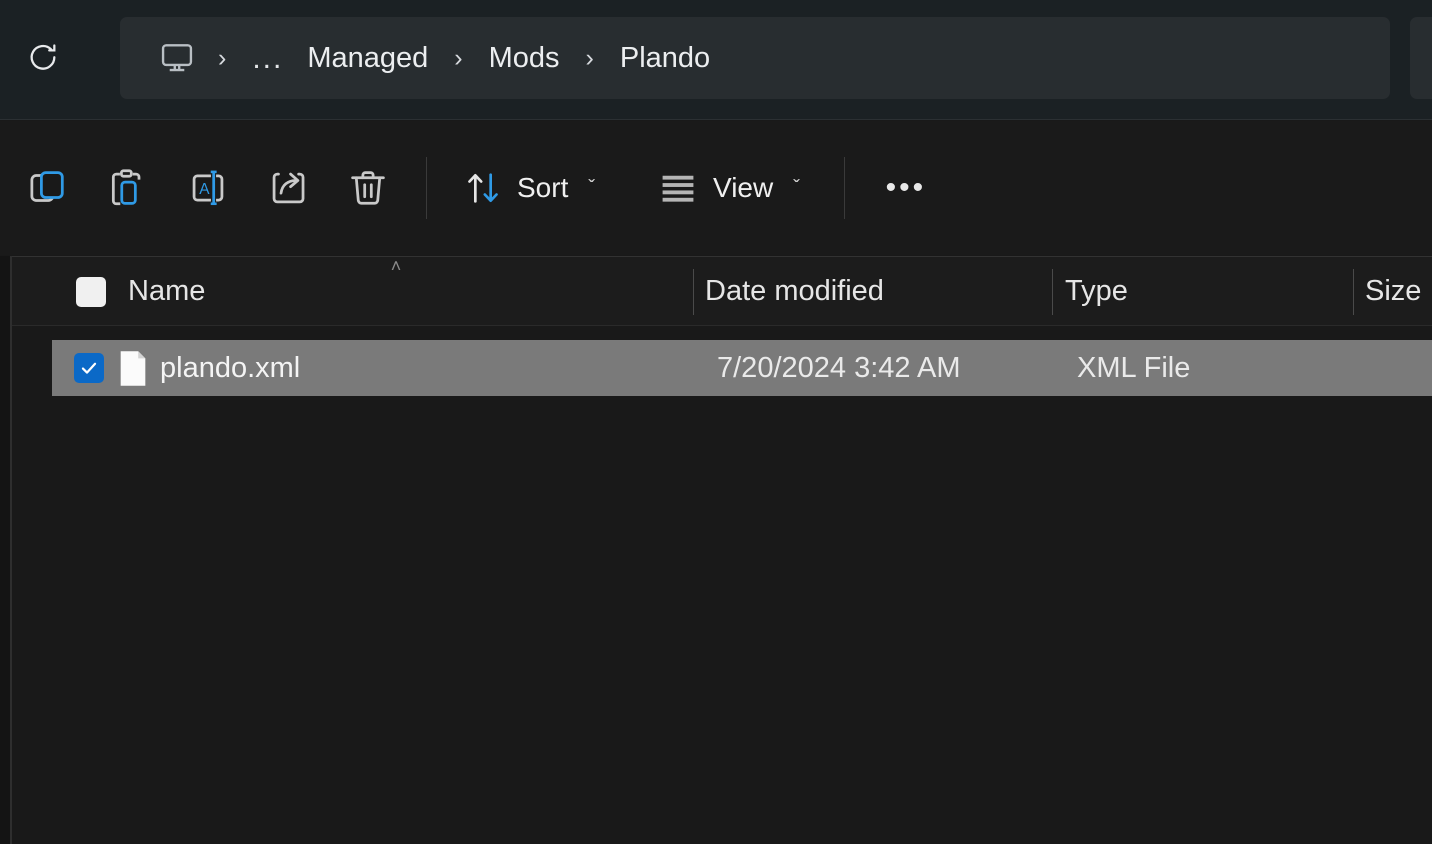  I want to click on paste-glyph, so click(126, 187).